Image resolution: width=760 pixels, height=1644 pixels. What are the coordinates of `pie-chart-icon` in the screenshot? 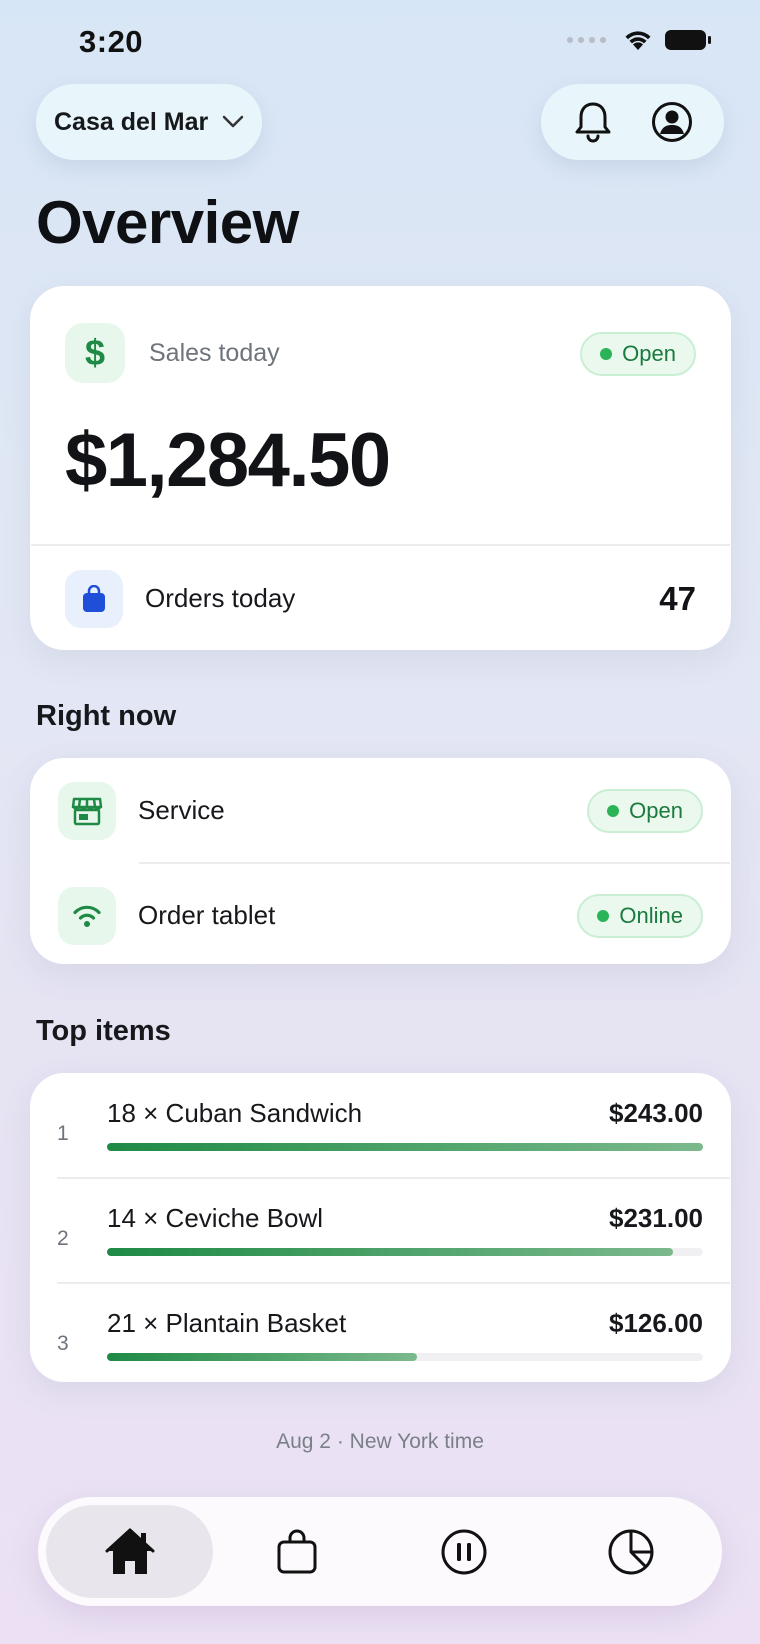 It's located at (630, 1551).